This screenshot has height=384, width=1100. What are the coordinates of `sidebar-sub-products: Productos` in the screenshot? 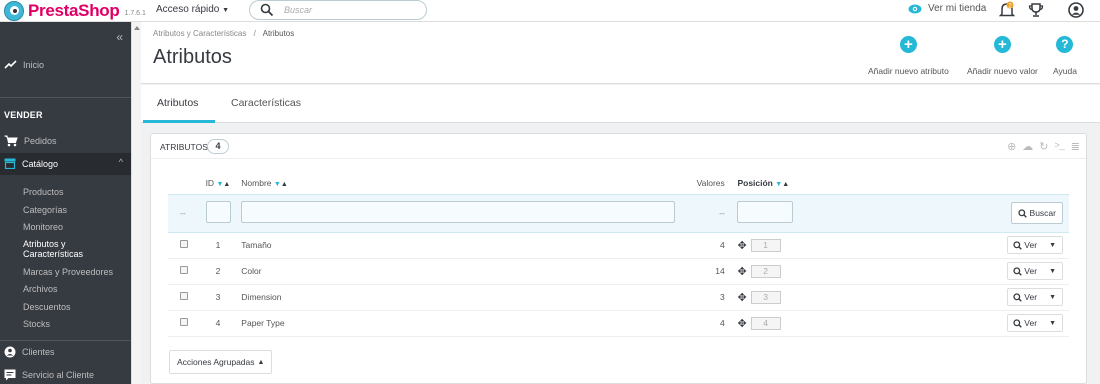 It's located at (43, 192).